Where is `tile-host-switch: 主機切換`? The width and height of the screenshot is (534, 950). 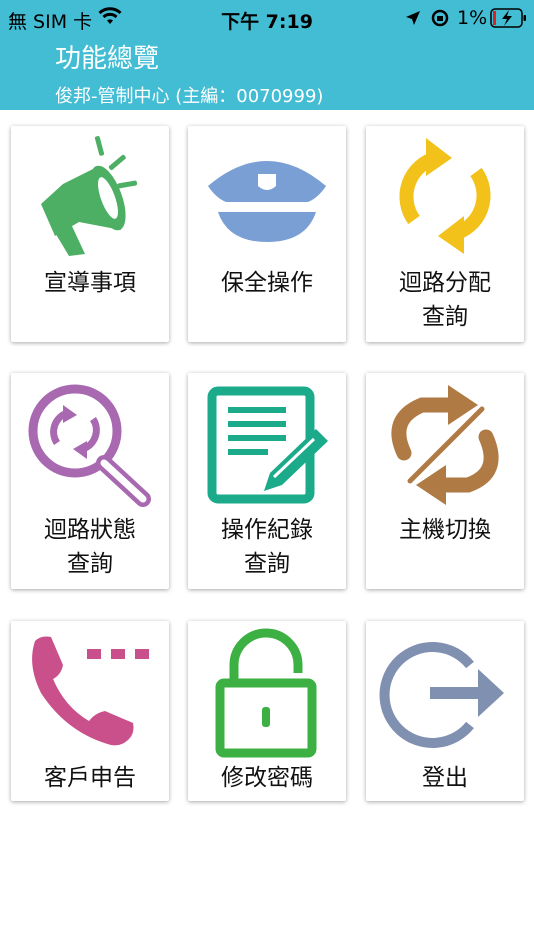
tile-host-switch: 主機切換 is located at coordinates (445, 481).